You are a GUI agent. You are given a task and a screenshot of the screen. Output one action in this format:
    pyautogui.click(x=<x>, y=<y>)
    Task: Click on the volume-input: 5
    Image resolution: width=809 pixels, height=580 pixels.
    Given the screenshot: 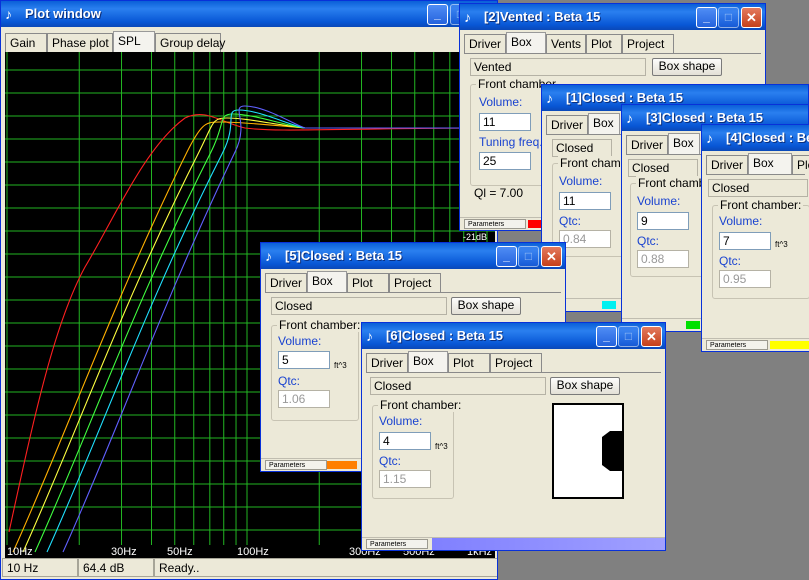 What is the action you would take?
    pyautogui.click(x=304, y=360)
    